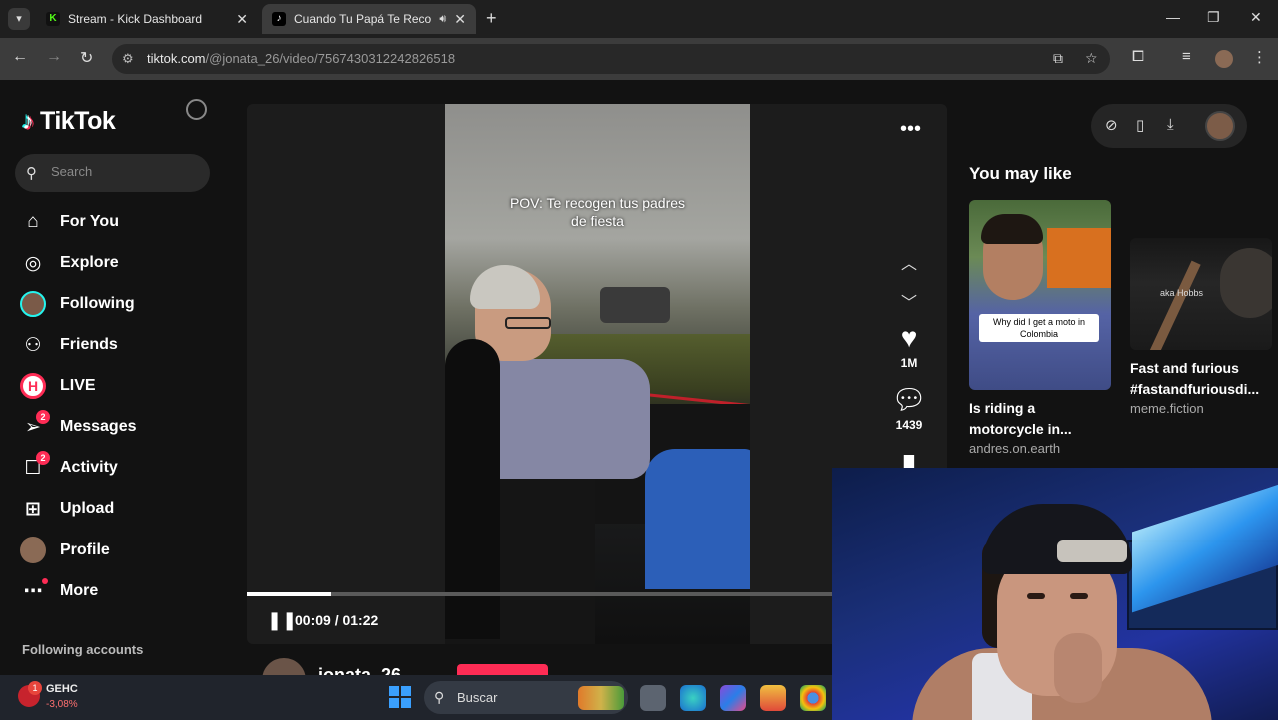 The width and height of the screenshot is (1278, 720). Describe the element at coordinates (1040, 448) in the screenshot. I see `recommendation-author: andres.on.earth` at that location.